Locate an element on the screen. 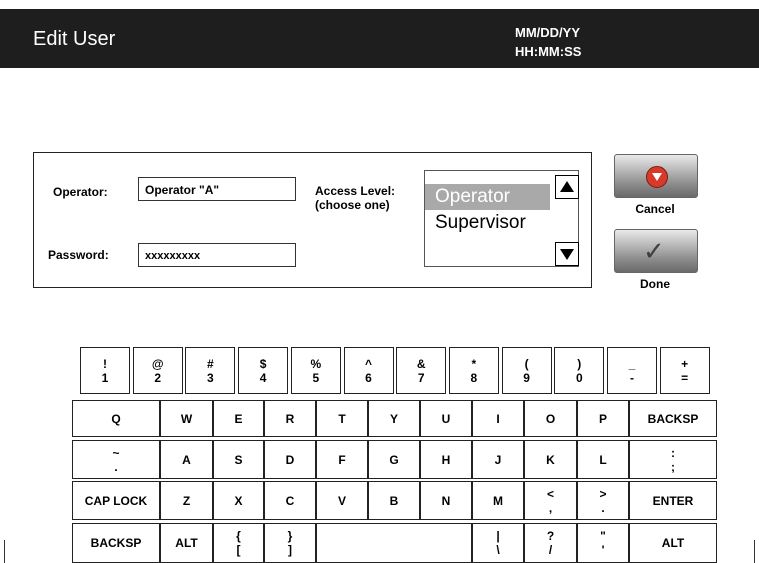 Image resolution: width=759 pixels, height=563 pixels. key-digit-5: ^ 6 is located at coordinates (368, 370).